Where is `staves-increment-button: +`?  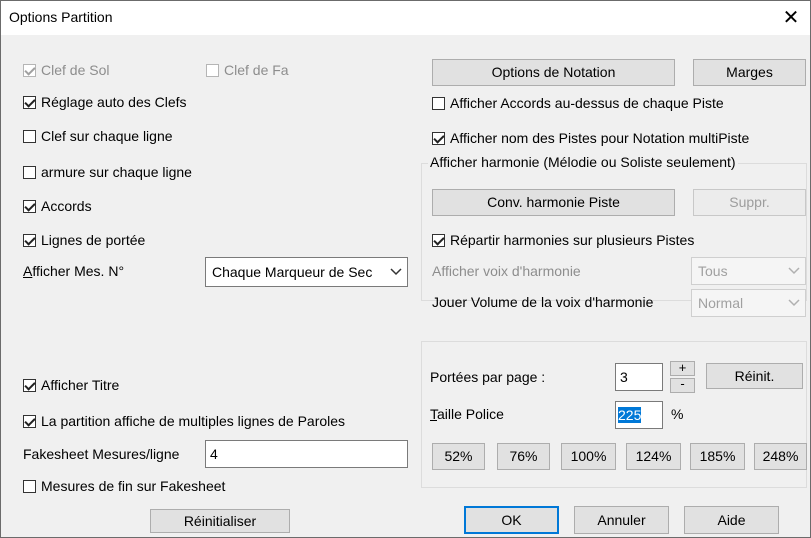
staves-increment-button: + is located at coordinates (682, 368).